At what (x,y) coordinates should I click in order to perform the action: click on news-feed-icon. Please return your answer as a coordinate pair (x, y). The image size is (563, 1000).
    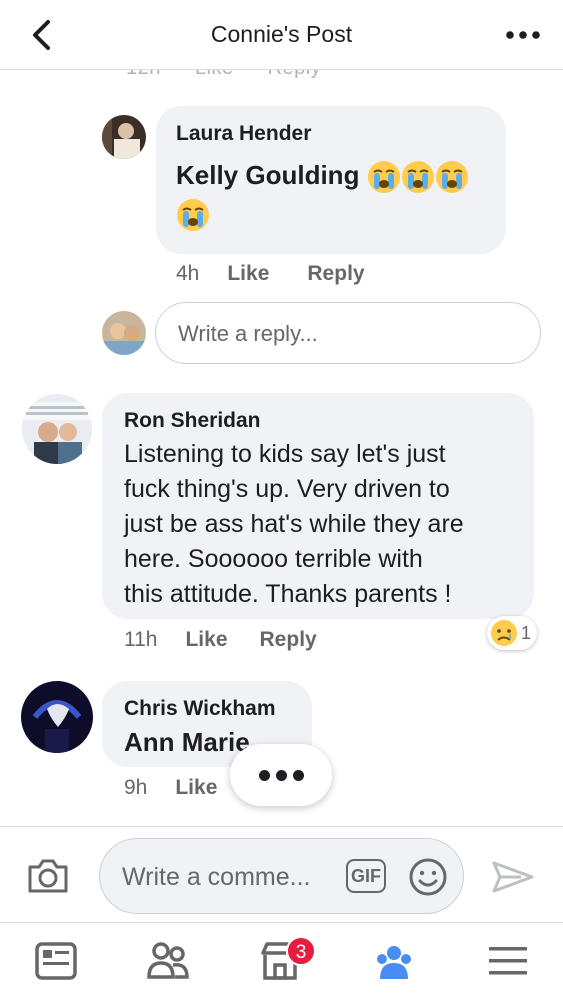
    Looking at the image, I should click on (56, 961).